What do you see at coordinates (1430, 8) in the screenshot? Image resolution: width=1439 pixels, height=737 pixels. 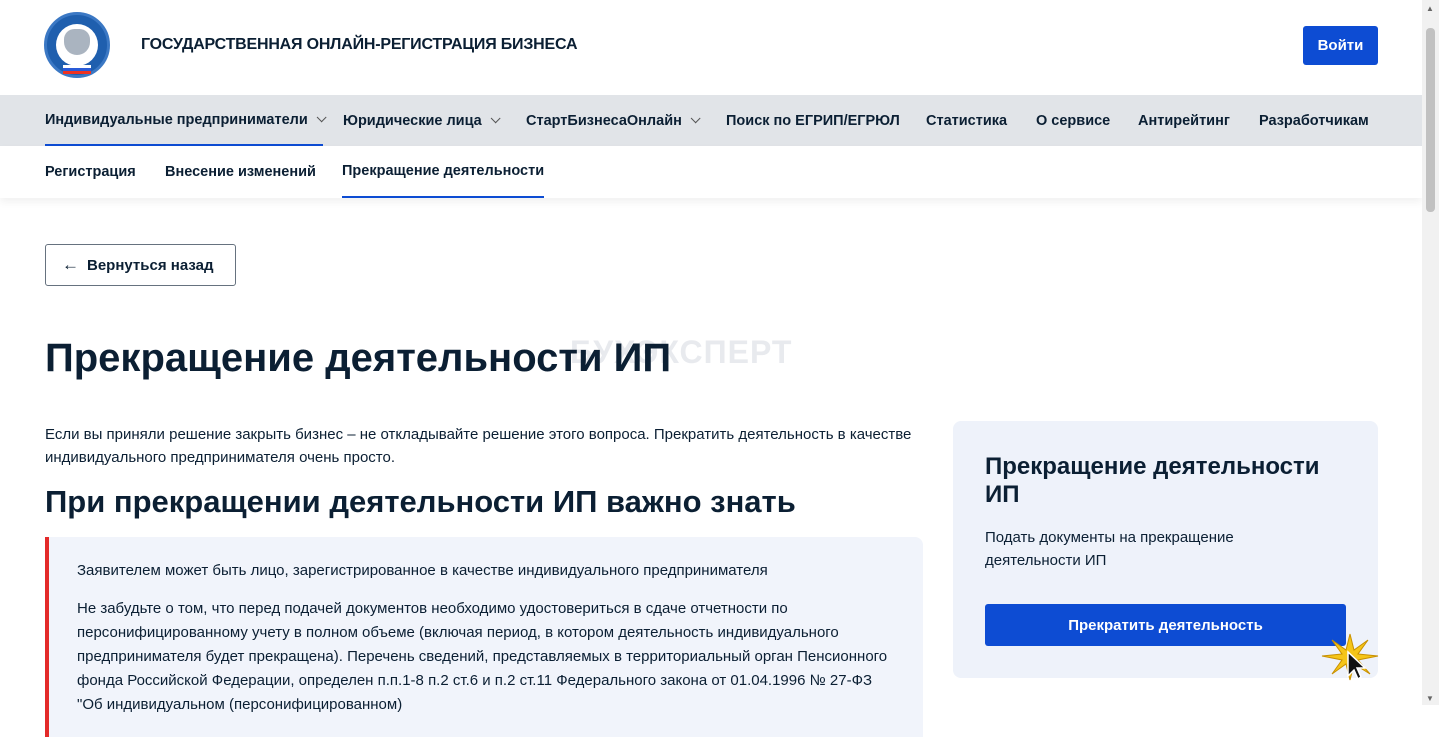 I see `scroll-up-icon: ▲` at bounding box center [1430, 8].